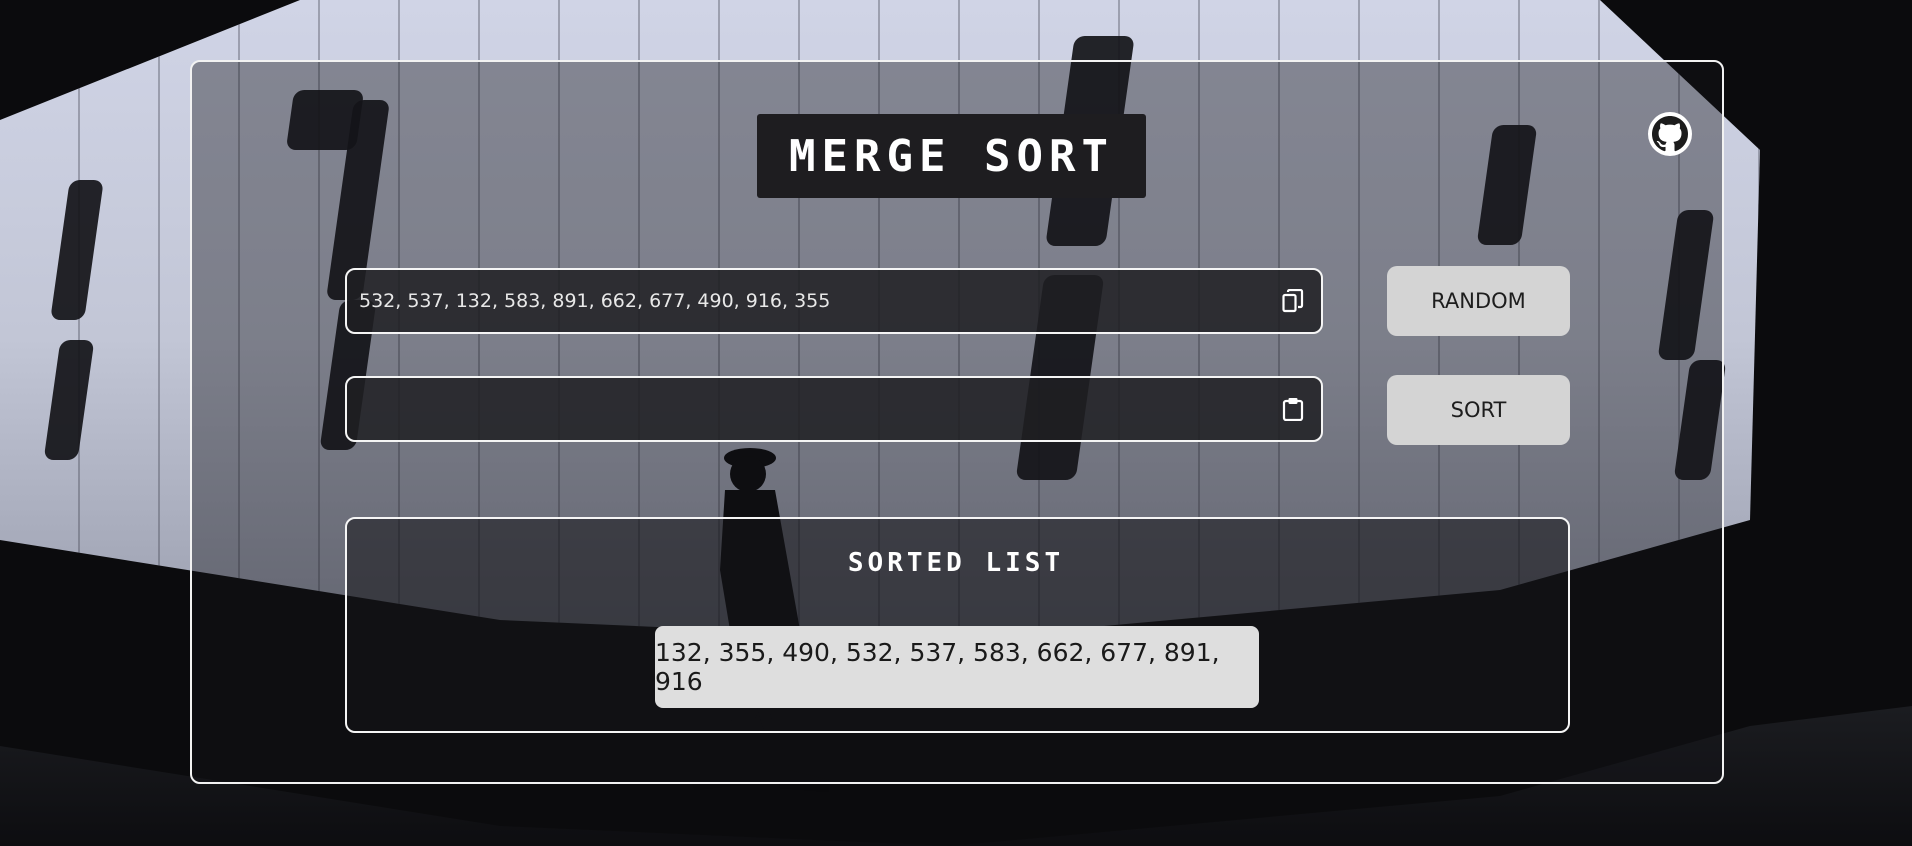 The image size is (1912, 846). I want to click on numbers-input-field, so click(834, 301).